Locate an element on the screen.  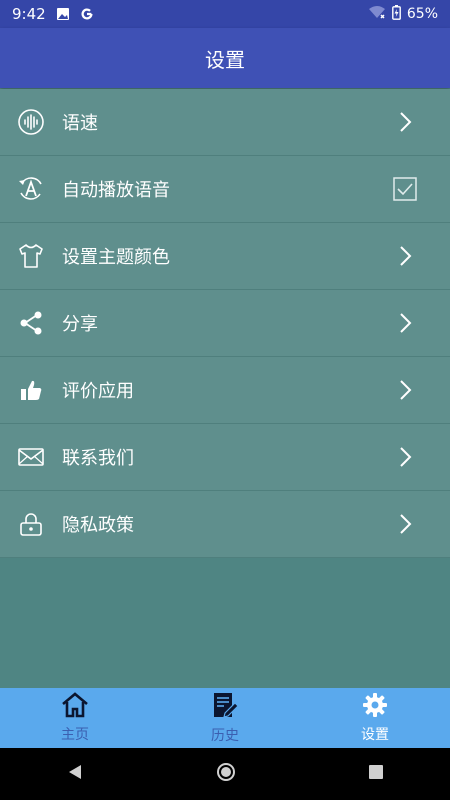
settings-item-label: 分享 is located at coordinates (80, 324).